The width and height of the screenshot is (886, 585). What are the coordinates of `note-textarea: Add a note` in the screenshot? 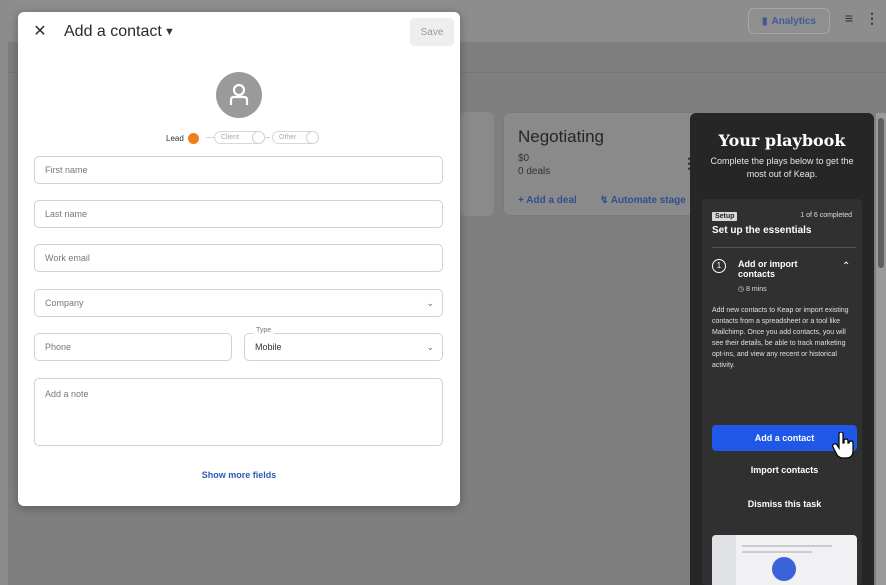 It's located at (238, 412).